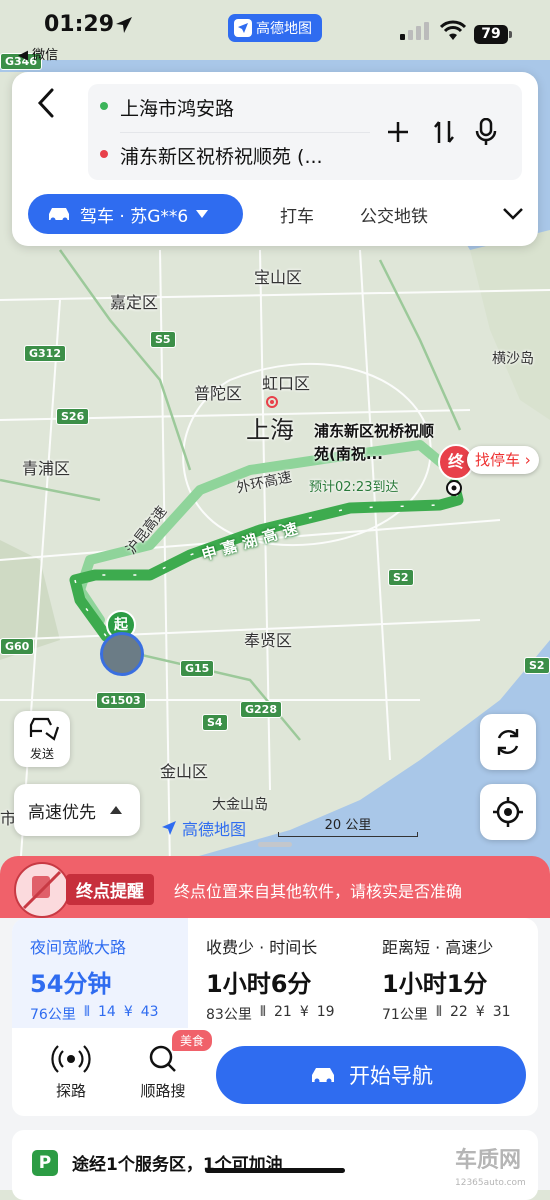  Describe the element at coordinates (163, 1091) in the screenshot. I see `search-along-route-label: 顺路搜` at that location.